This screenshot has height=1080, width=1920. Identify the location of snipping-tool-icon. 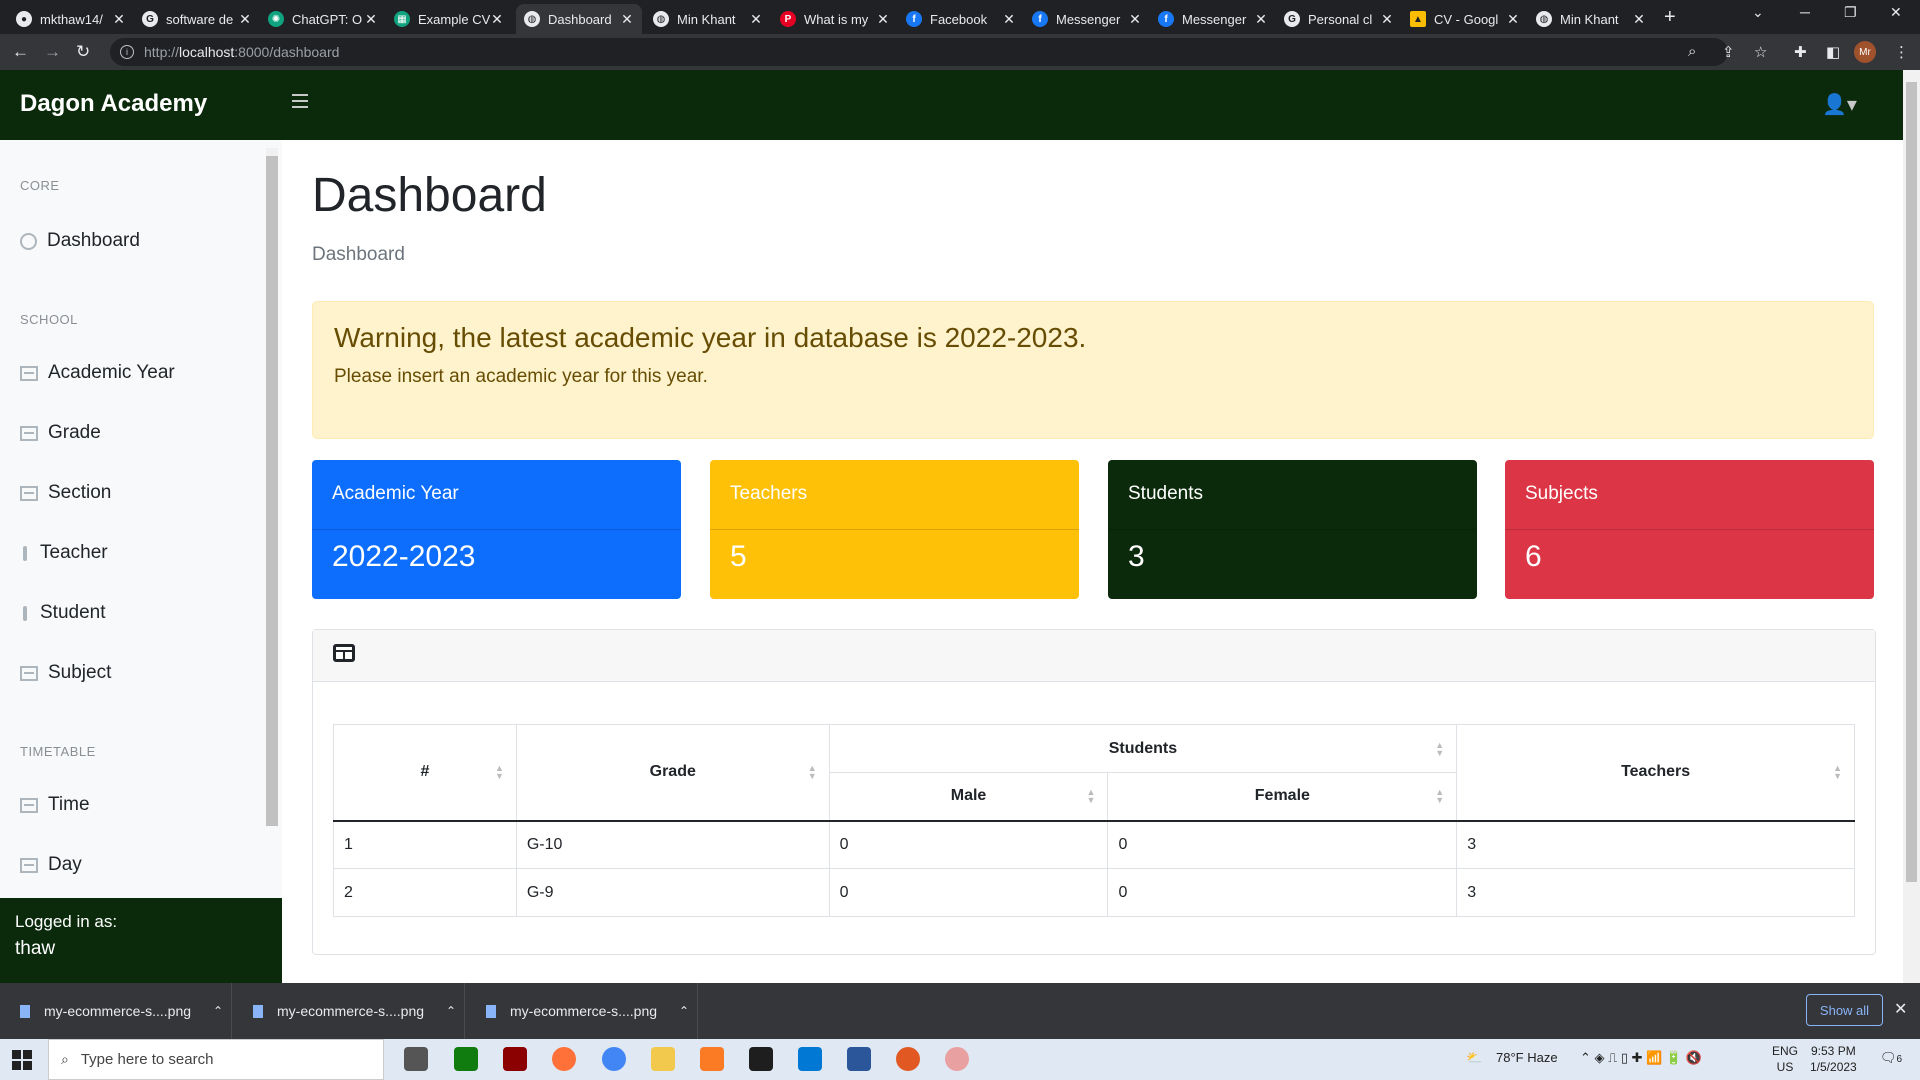
(957, 1059).